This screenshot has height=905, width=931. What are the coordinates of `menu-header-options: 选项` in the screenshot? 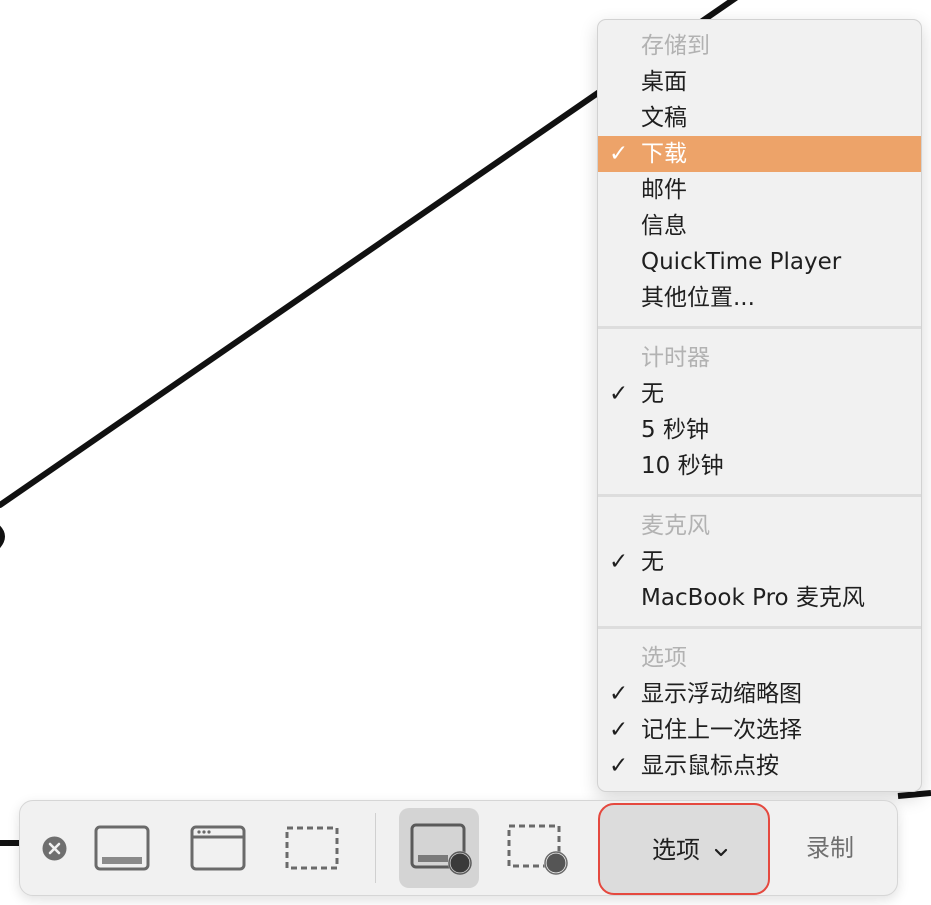 It's located at (664, 658).